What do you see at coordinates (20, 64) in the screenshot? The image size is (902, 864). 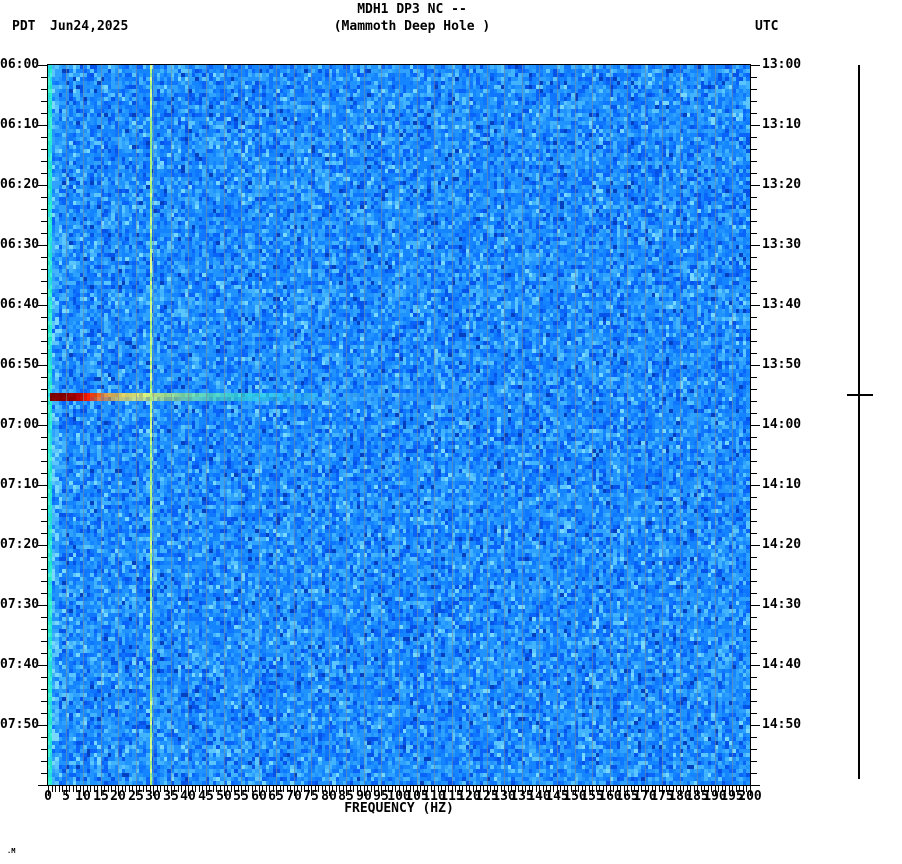 I see `left-axis-label: 06:00` at bounding box center [20, 64].